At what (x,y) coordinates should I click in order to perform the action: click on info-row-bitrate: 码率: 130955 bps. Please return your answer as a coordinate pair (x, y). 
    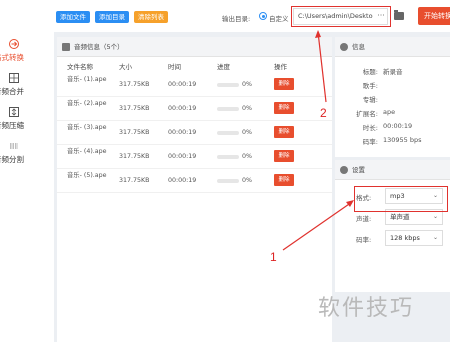
    Looking at the image, I should click on (392, 140).